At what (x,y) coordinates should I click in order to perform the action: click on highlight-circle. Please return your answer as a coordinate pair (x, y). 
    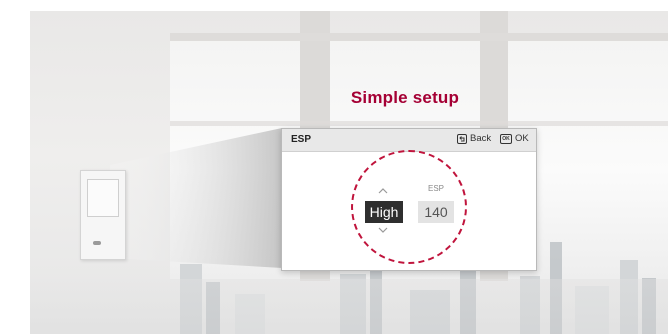
    Looking at the image, I should click on (409, 207).